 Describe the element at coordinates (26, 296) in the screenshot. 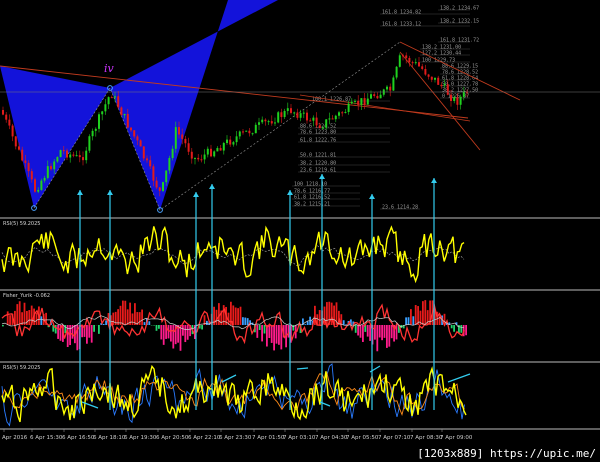

I see `fisher-panel-title: Fisher_Yurik -0.062` at that location.